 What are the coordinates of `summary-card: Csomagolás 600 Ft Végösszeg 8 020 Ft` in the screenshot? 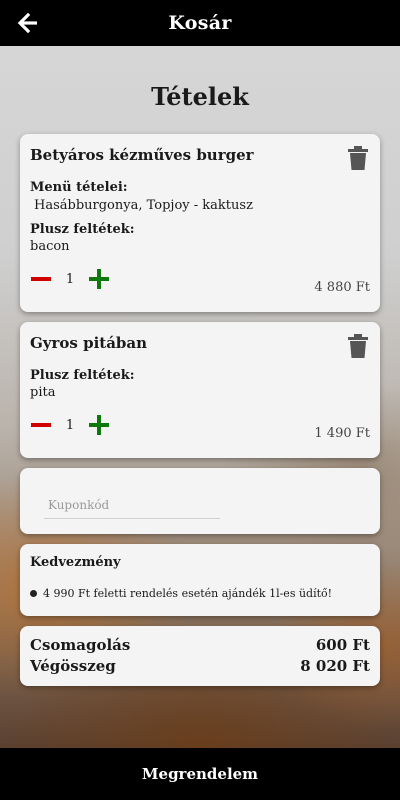 It's located at (200, 656).